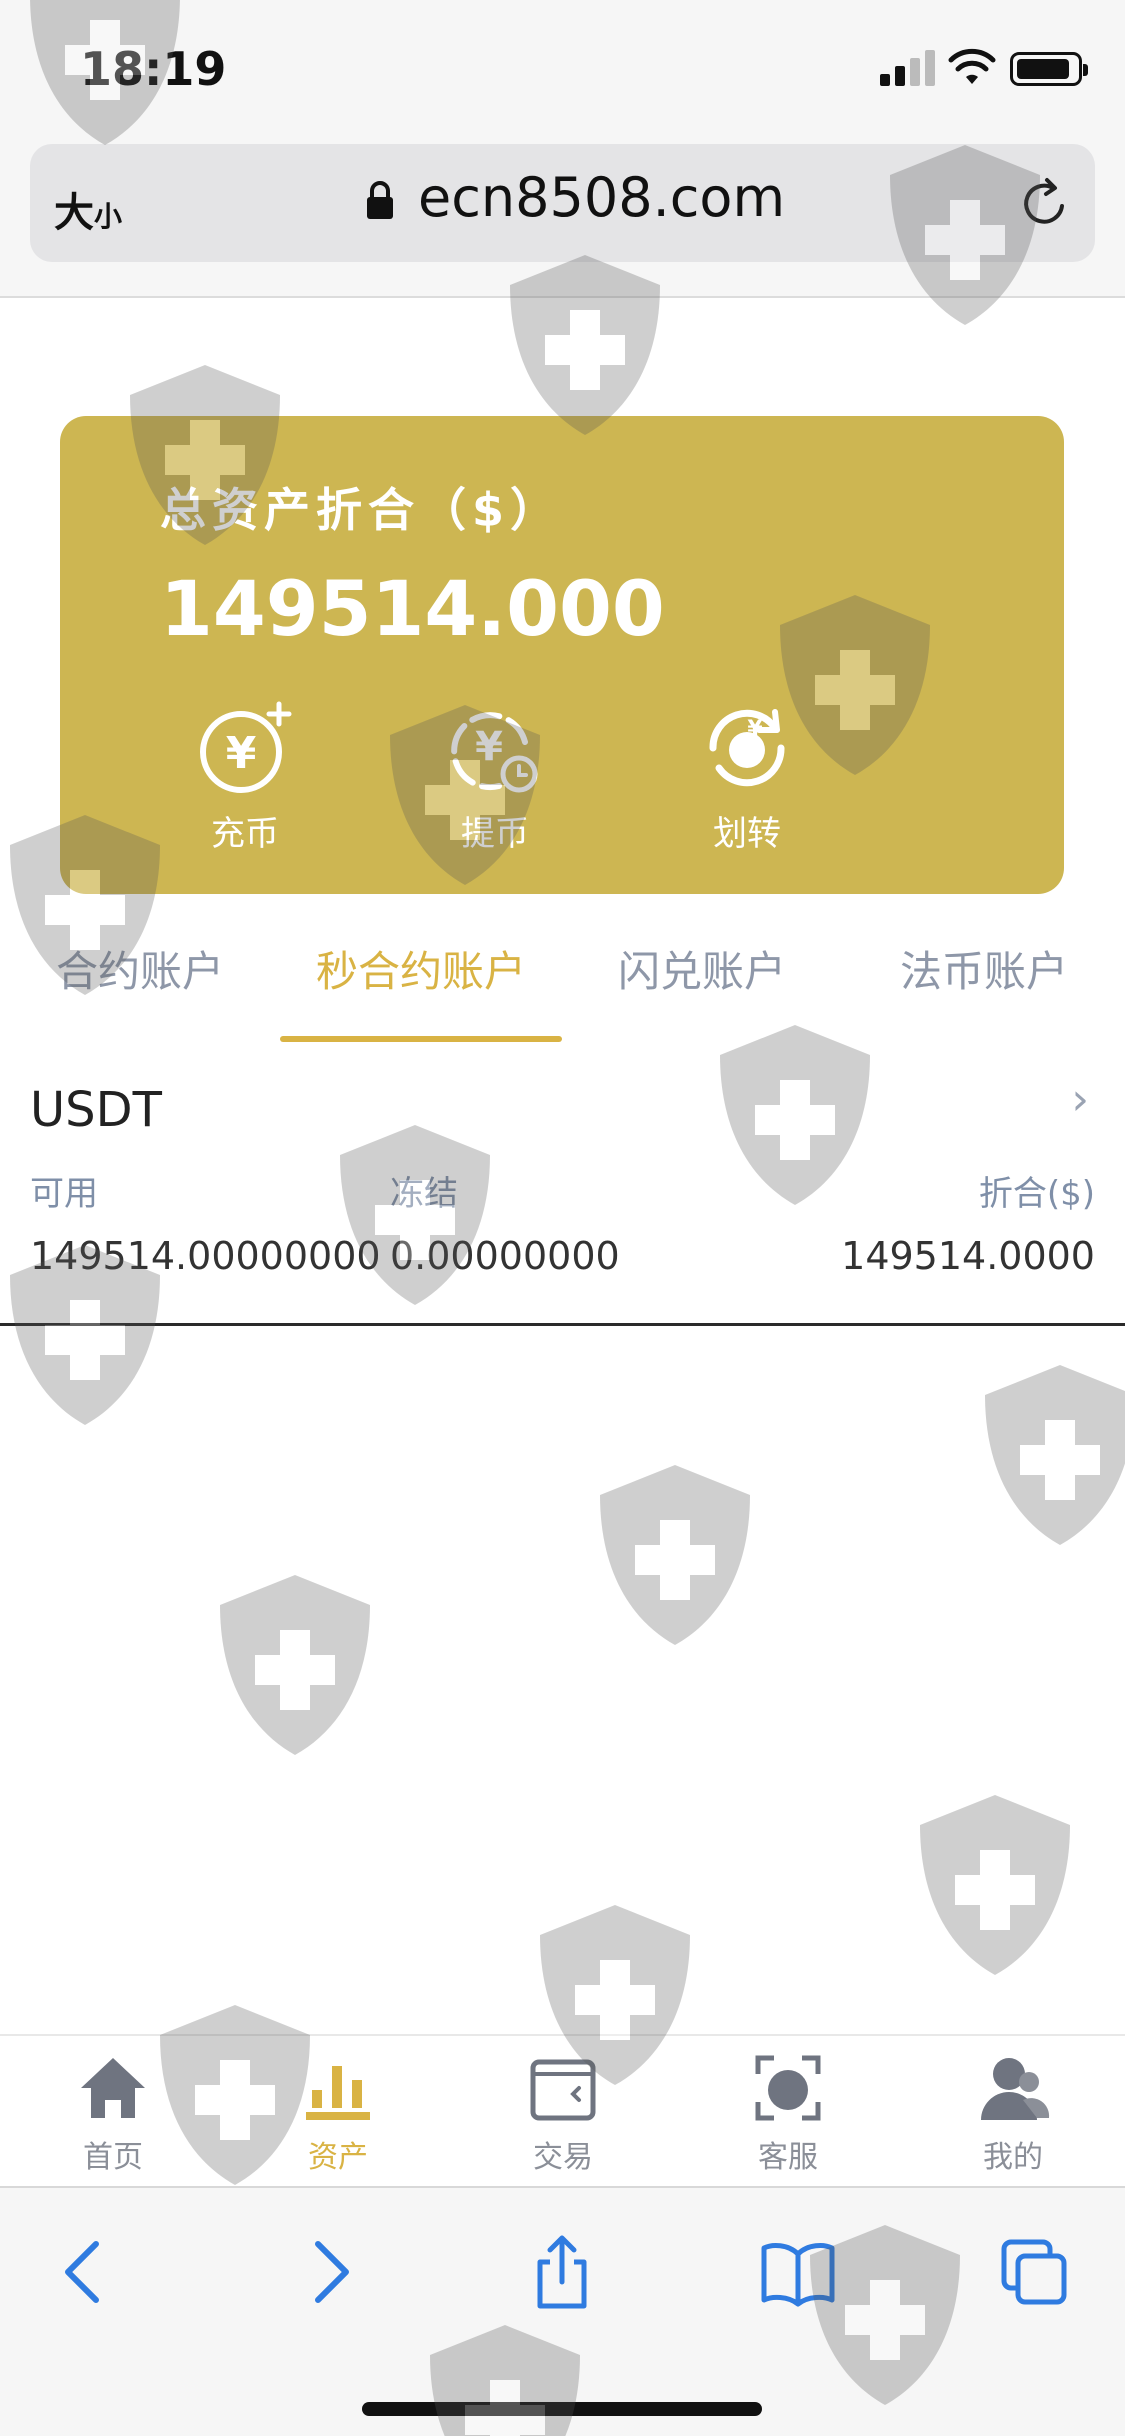  I want to click on text-size-button: 大小, so click(88, 209).